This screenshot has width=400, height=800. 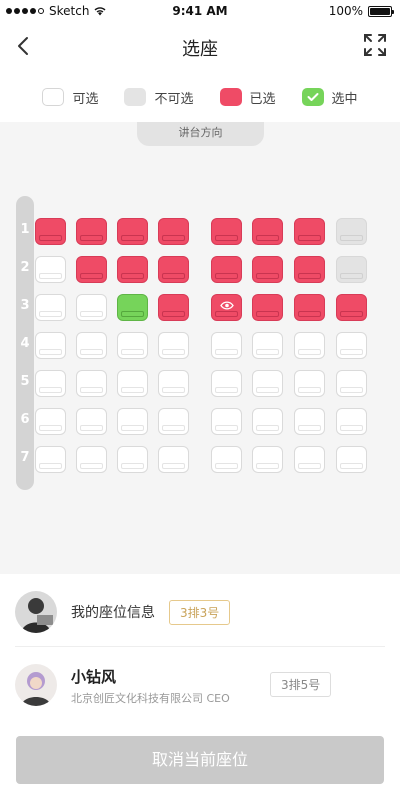 I want to click on check-icon, so click(x=313, y=97).